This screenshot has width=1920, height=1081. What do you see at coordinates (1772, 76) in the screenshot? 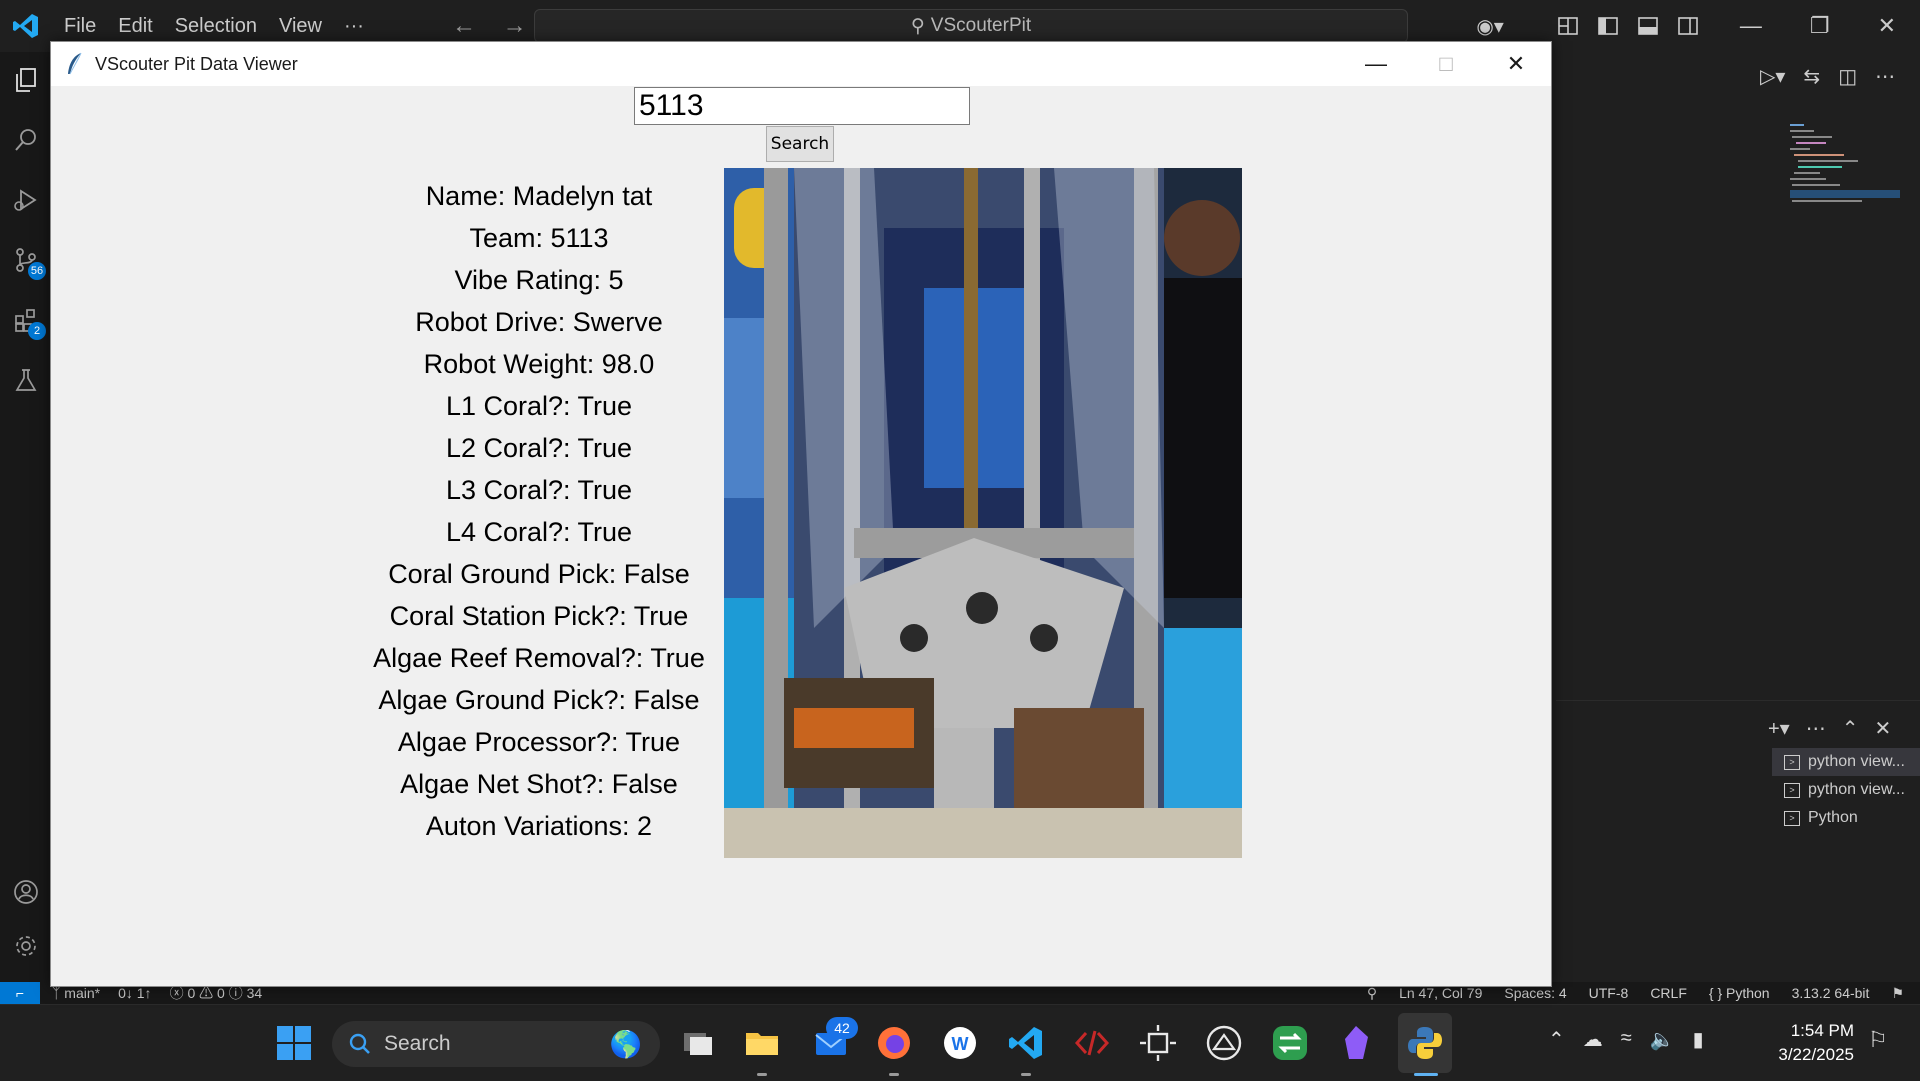
I see `run-icon: ▷▾` at bounding box center [1772, 76].